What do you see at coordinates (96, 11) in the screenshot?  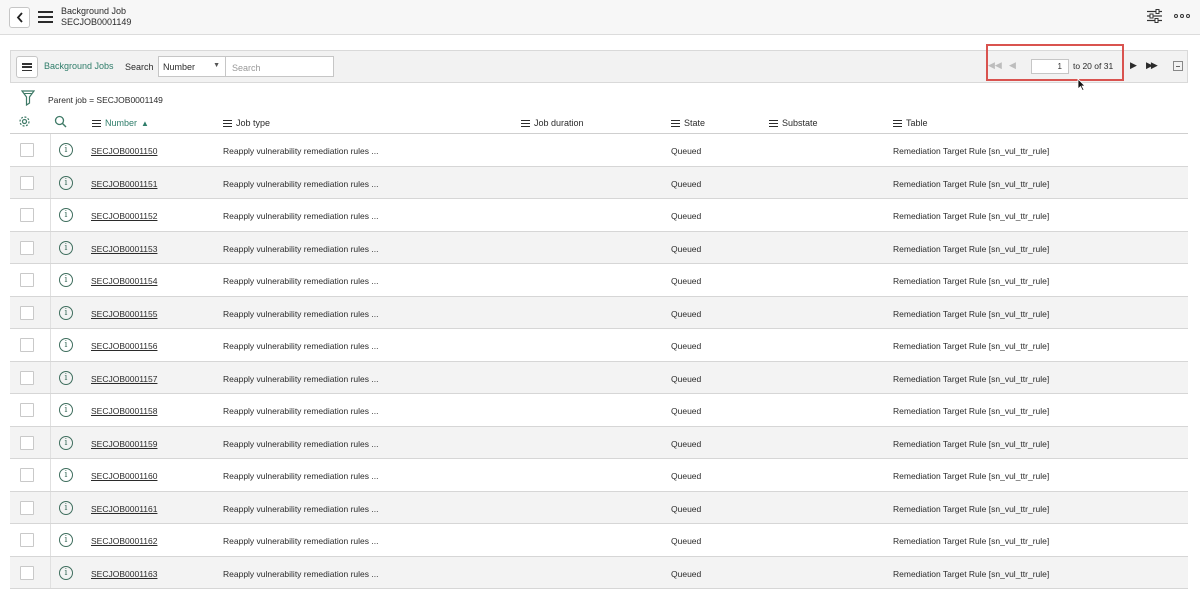 I see `record-type-title: Background Job` at bounding box center [96, 11].